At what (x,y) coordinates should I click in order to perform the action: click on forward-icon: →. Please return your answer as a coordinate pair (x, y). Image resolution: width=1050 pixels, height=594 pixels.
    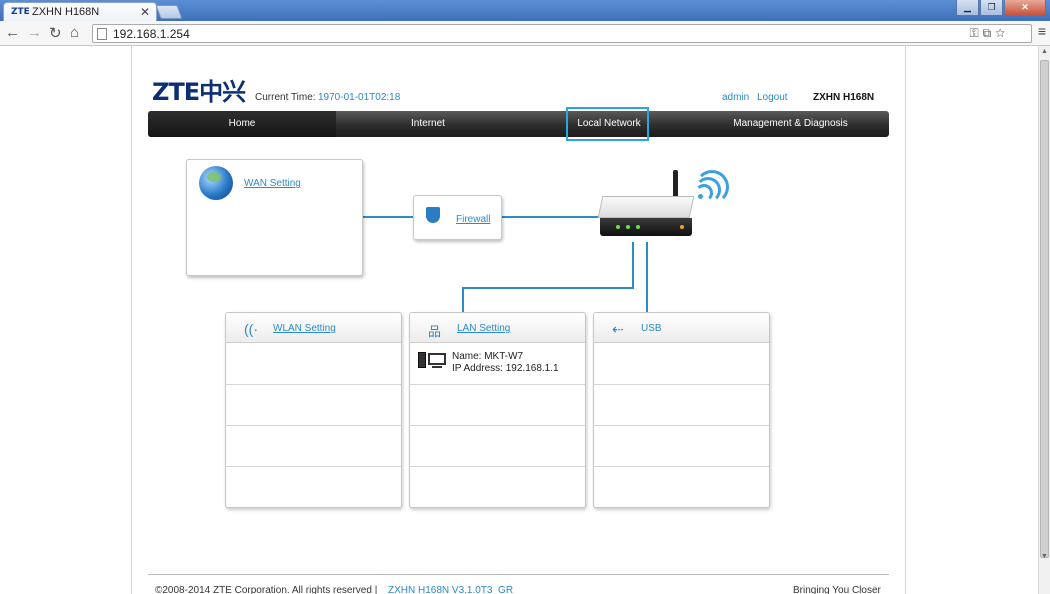
    Looking at the image, I should click on (34, 32).